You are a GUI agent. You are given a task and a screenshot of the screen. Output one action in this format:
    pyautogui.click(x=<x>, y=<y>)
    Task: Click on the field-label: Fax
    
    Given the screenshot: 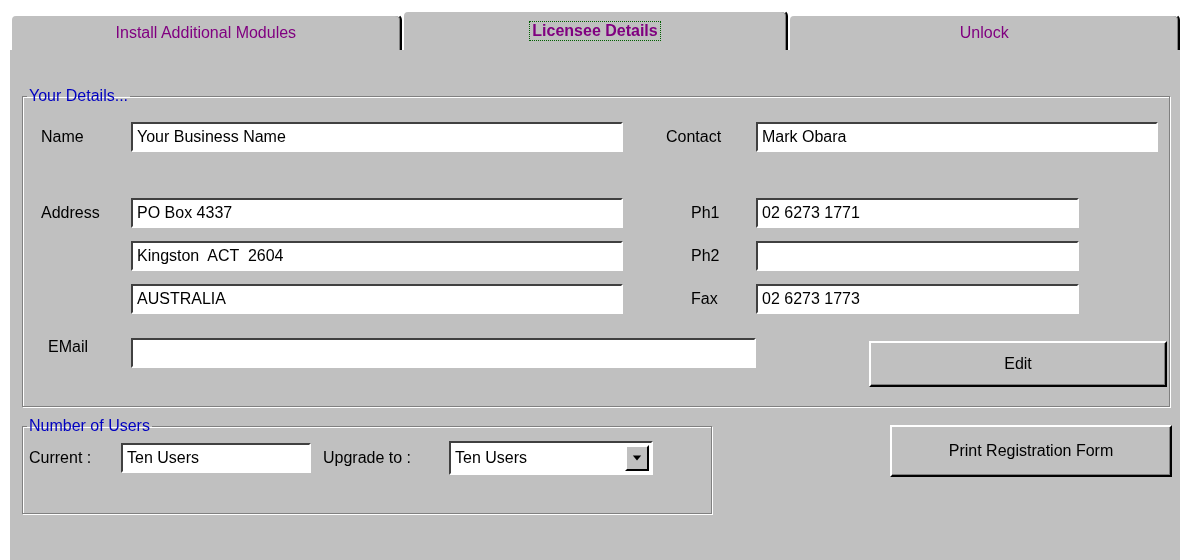 What is the action you would take?
    pyautogui.click(x=705, y=299)
    